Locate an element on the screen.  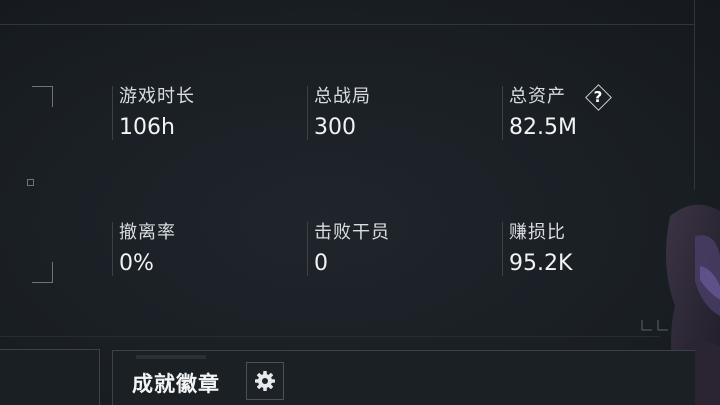
achievement-settings-button is located at coordinates (265, 381).